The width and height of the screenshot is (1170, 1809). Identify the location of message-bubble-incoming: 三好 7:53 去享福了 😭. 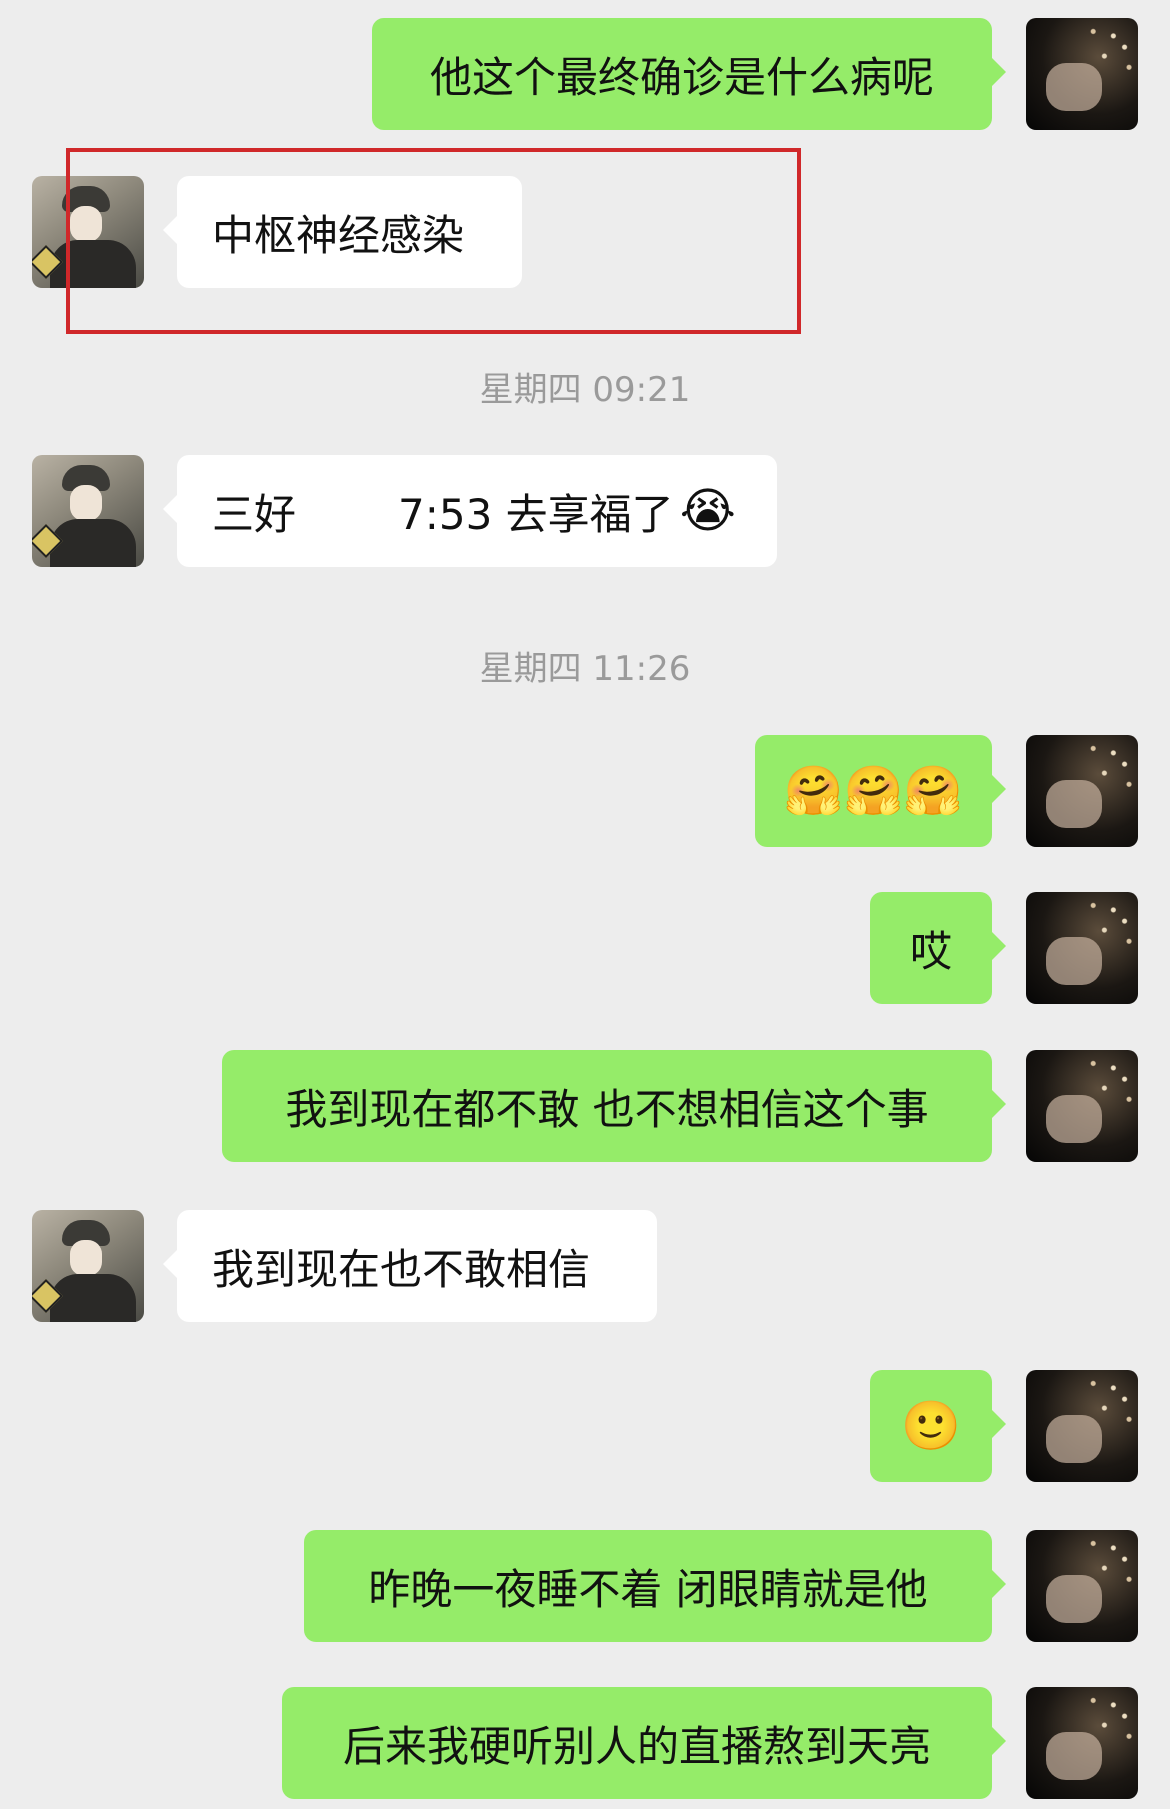
(470, 511).